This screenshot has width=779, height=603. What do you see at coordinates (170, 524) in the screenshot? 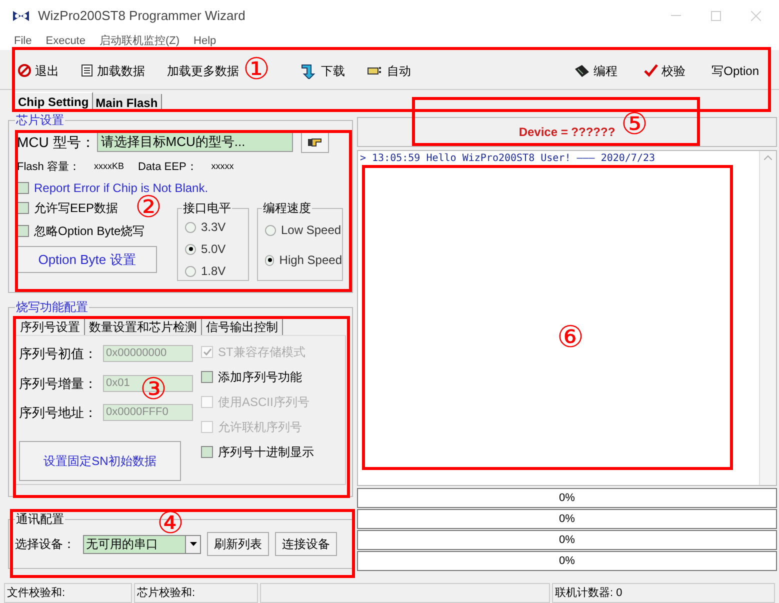
I see `annotation-number: ④` at bounding box center [170, 524].